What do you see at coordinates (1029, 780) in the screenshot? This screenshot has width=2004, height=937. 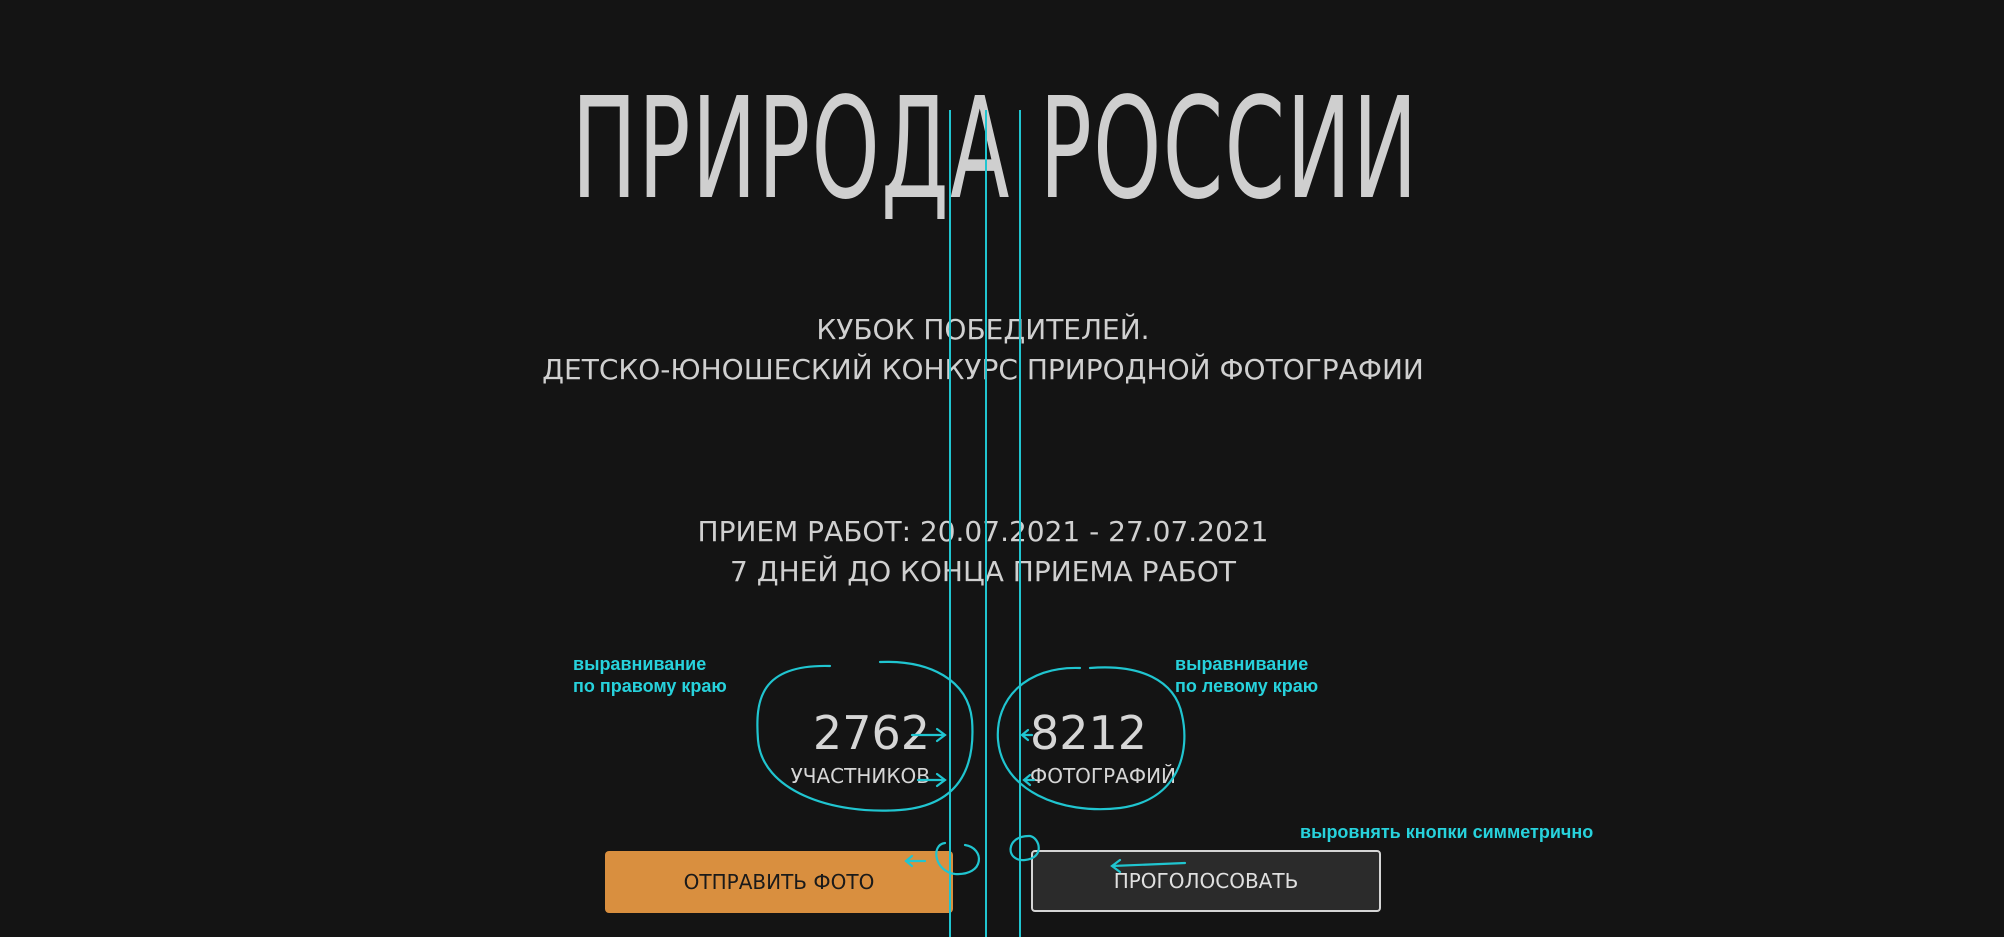 I see `arrow-left-label` at bounding box center [1029, 780].